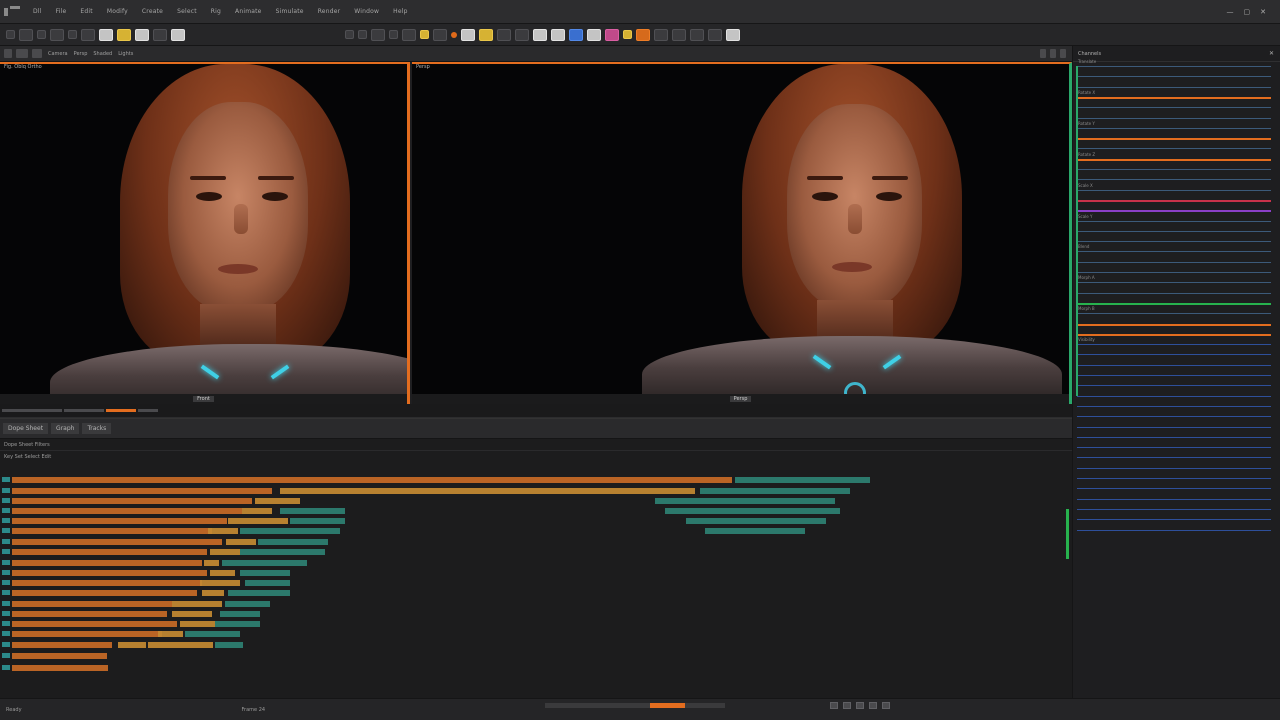 Image resolution: width=1280 pixels, height=720 pixels. What do you see at coordinates (61, 11) in the screenshot?
I see `menu-item-file: File` at bounding box center [61, 11].